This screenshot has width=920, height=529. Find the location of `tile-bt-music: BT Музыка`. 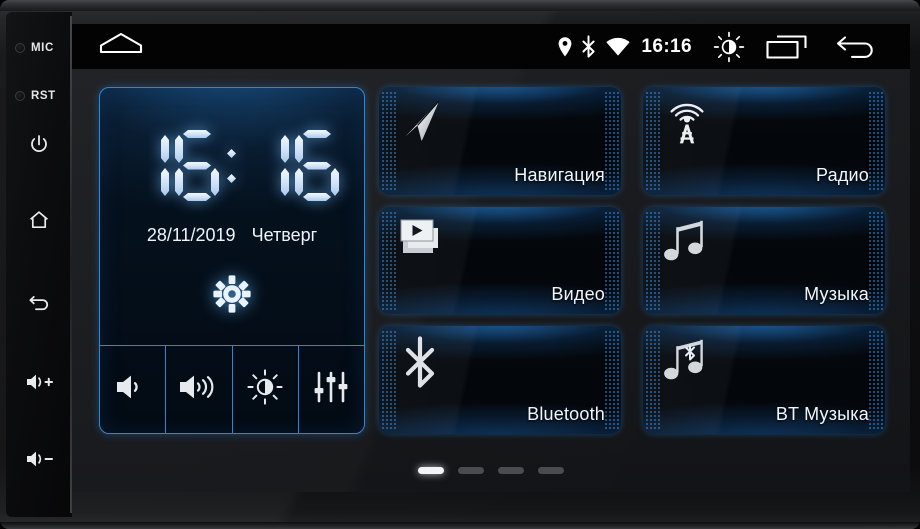

tile-bt-music: BT Музыка is located at coordinates (764, 380).